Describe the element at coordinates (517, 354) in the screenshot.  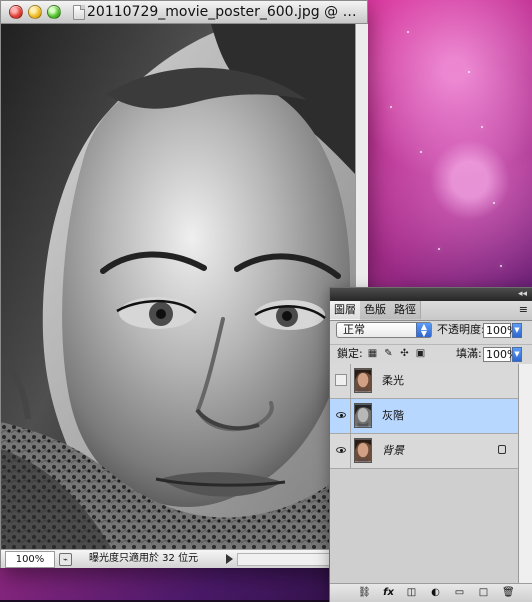
I see `fill-dropdown-button: ▼` at that location.